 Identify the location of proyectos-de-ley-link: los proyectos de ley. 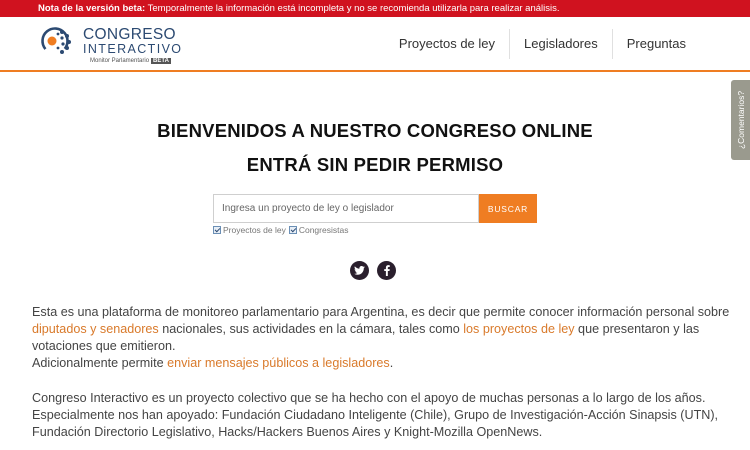
(518, 329).